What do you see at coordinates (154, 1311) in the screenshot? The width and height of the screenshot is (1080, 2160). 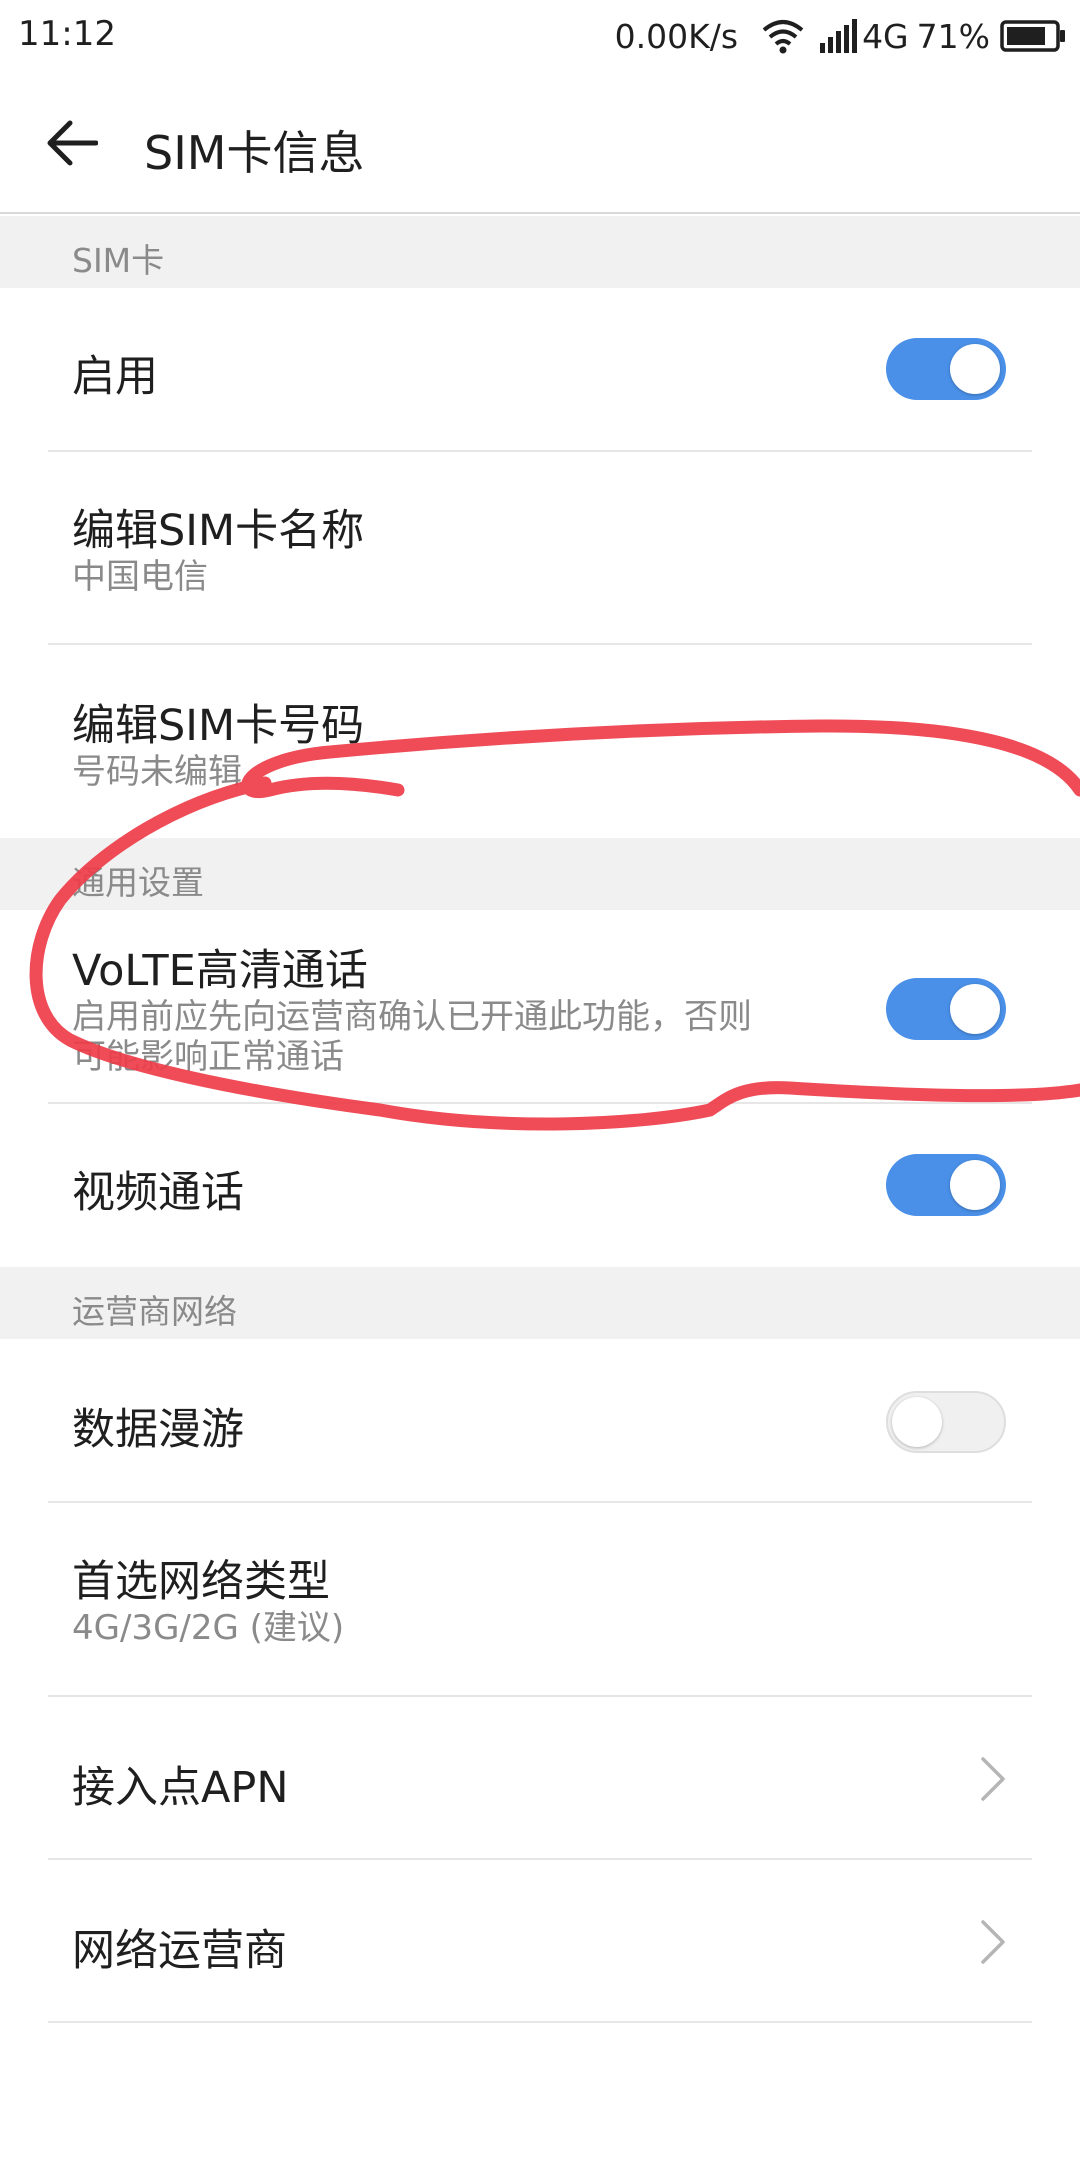 I see `section-header-label: 运营商网络` at bounding box center [154, 1311].